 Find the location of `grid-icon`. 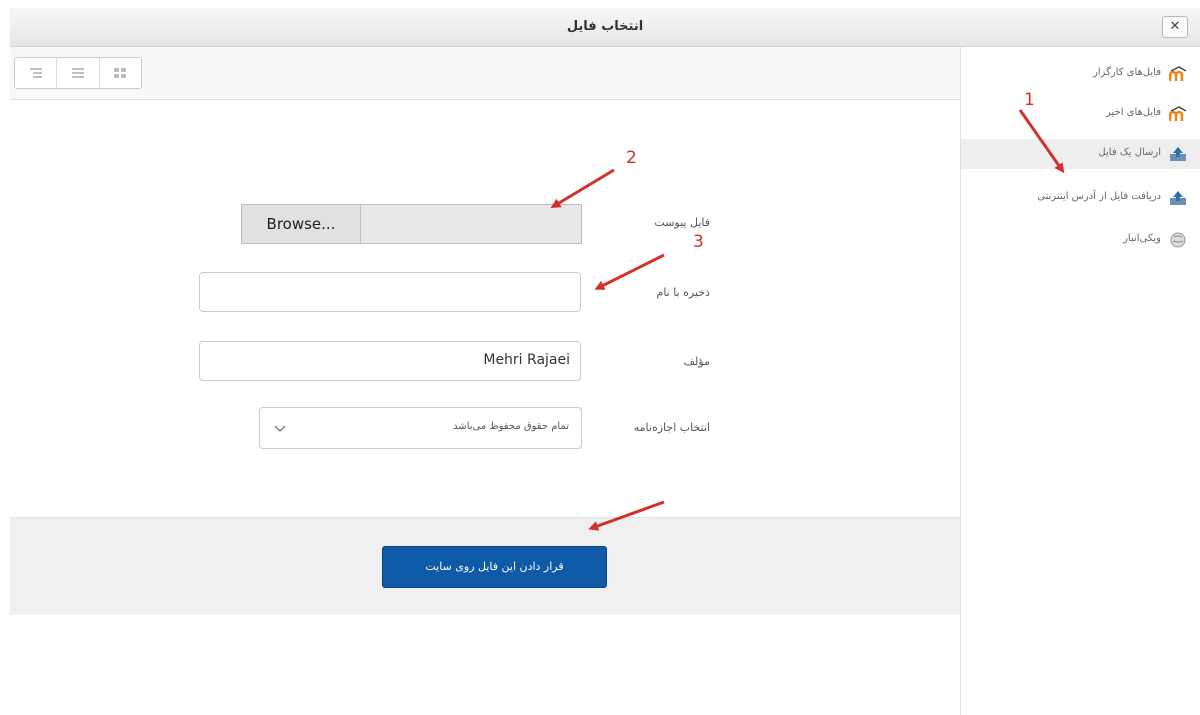

grid-icon is located at coordinates (120, 73).